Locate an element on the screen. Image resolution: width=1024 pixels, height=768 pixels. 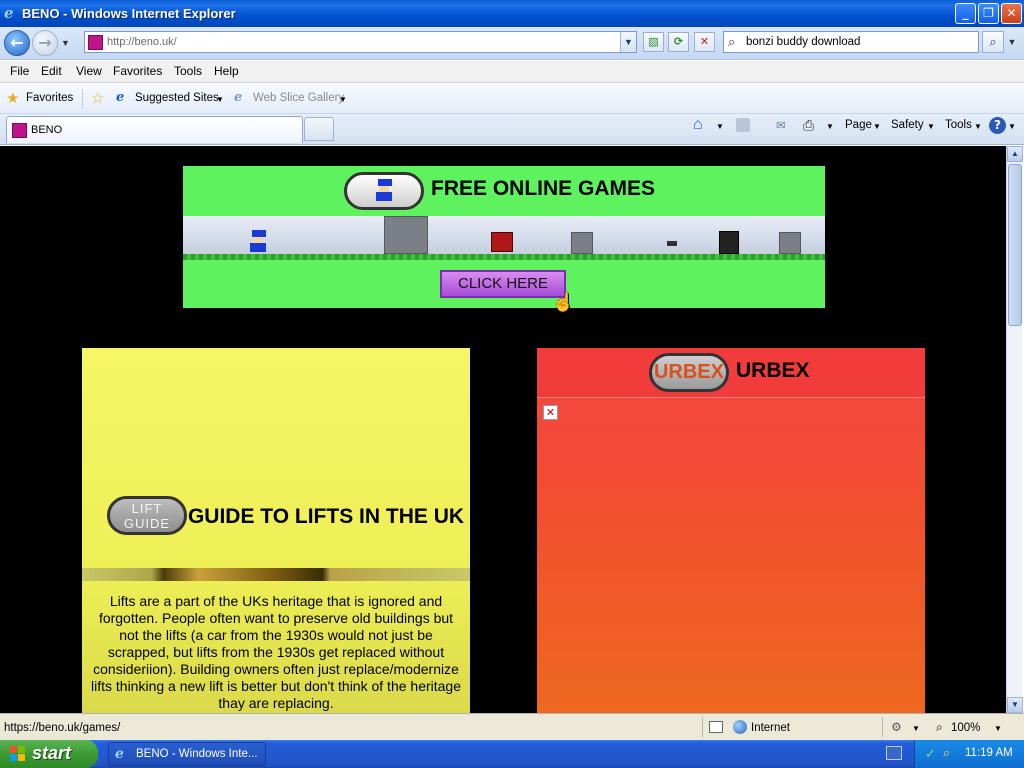
search-icon: ⌕ is located at coordinates (732, 41).